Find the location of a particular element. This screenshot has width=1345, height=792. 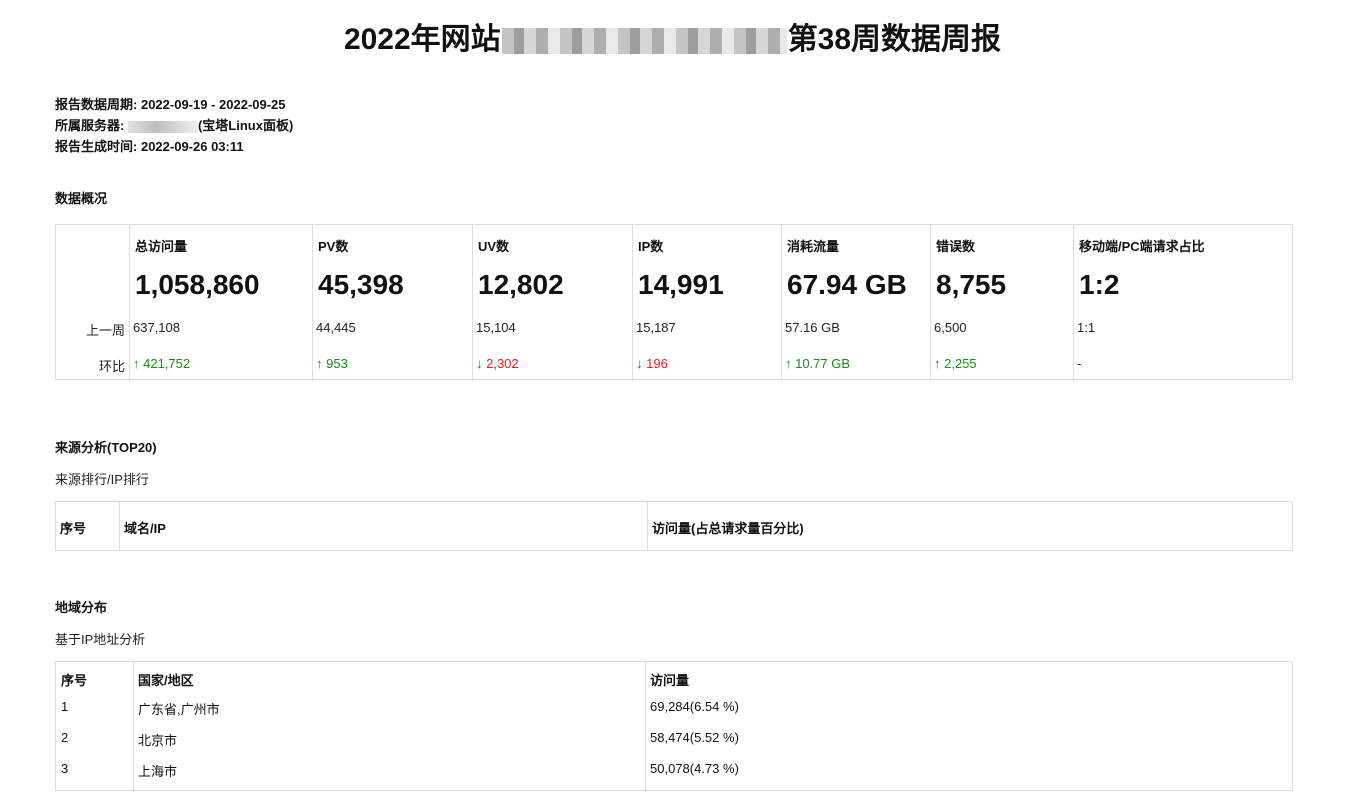

metric-value: 67.94 GB is located at coordinates (847, 284).